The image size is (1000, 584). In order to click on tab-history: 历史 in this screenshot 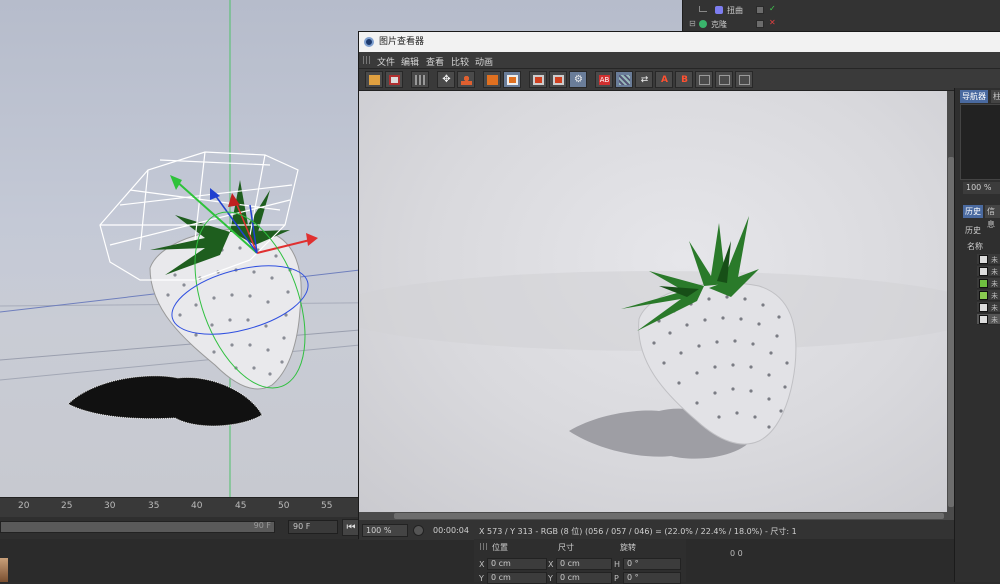, I will do `click(973, 211)`.